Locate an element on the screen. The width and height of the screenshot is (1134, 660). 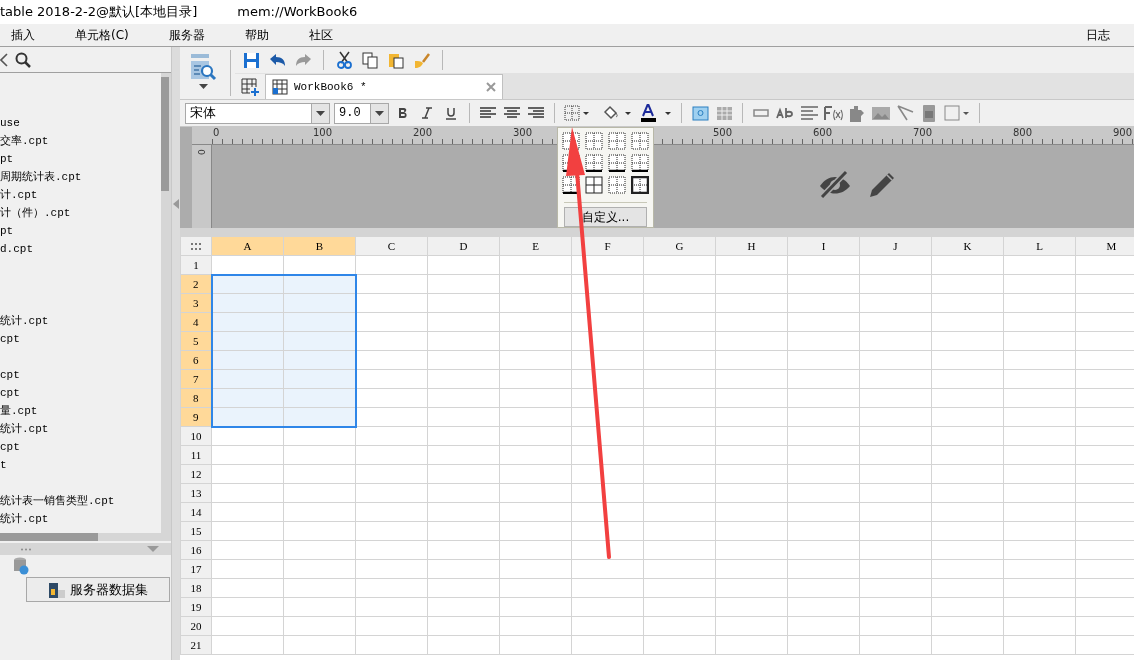
hidden-eye-icon is located at coordinates (835, 183).